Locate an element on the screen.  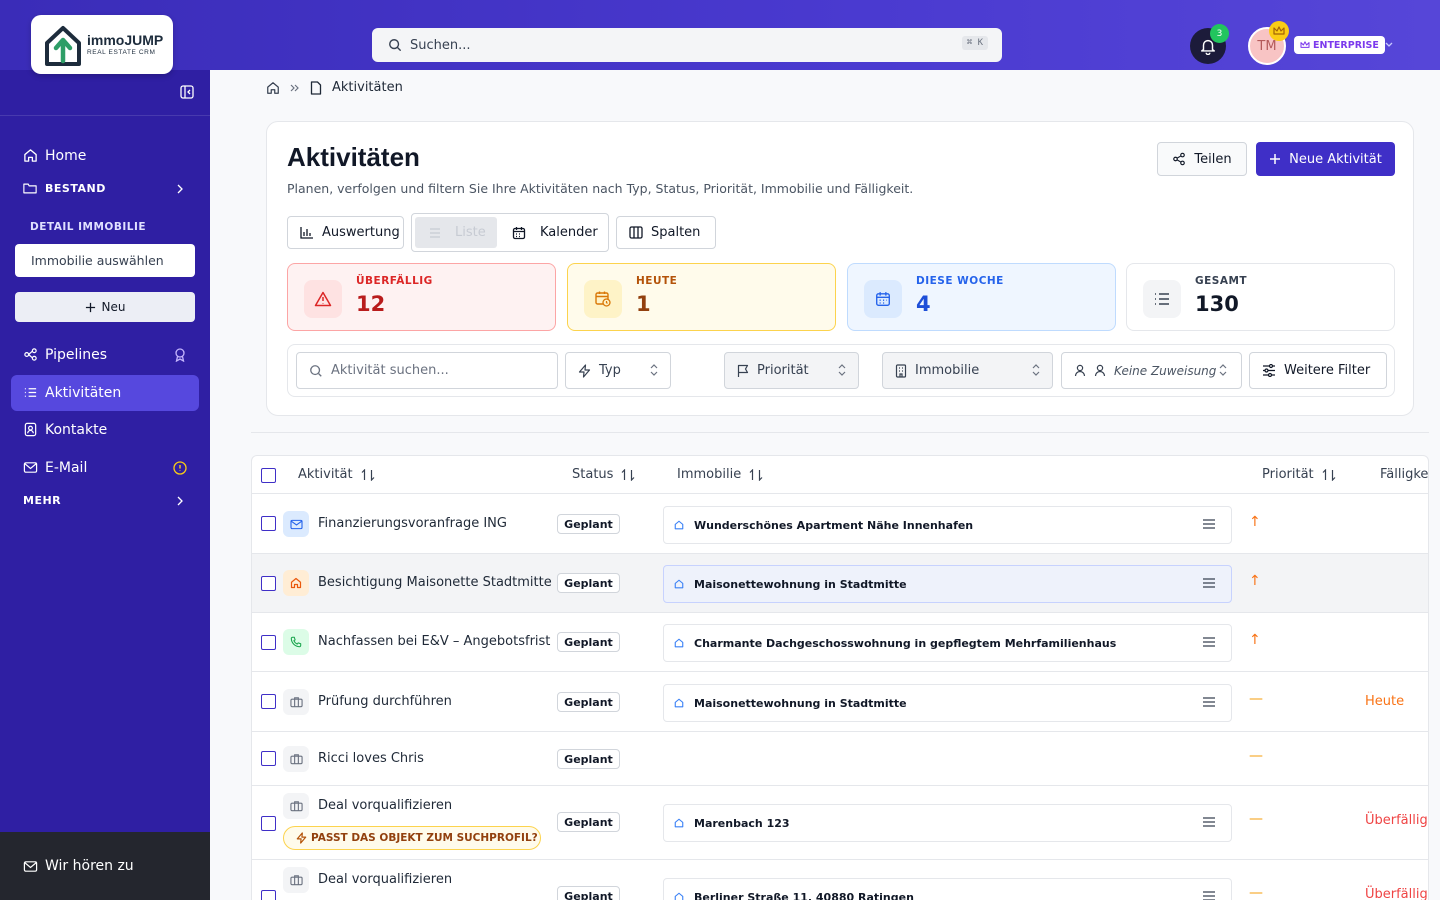
sidebar-section-bestand: BESTAND is located at coordinates (103, 188).